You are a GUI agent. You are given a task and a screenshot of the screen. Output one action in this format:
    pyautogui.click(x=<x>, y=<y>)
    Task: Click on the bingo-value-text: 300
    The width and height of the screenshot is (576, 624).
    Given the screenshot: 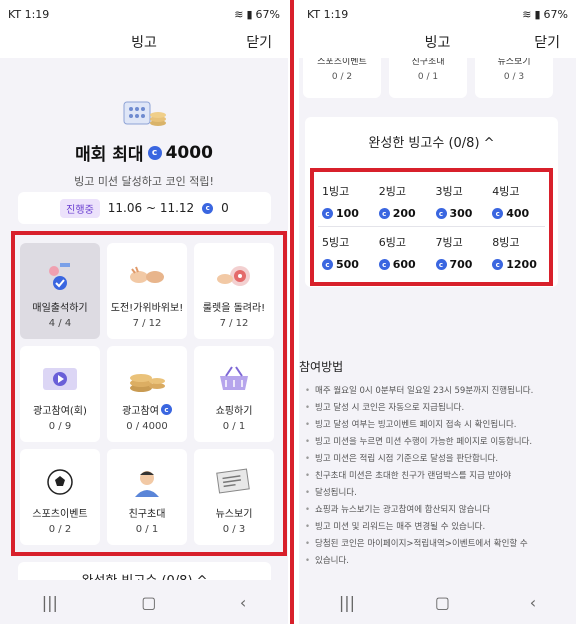 What is the action you would take?
    pyautogui.click(x=461, y=213)
    